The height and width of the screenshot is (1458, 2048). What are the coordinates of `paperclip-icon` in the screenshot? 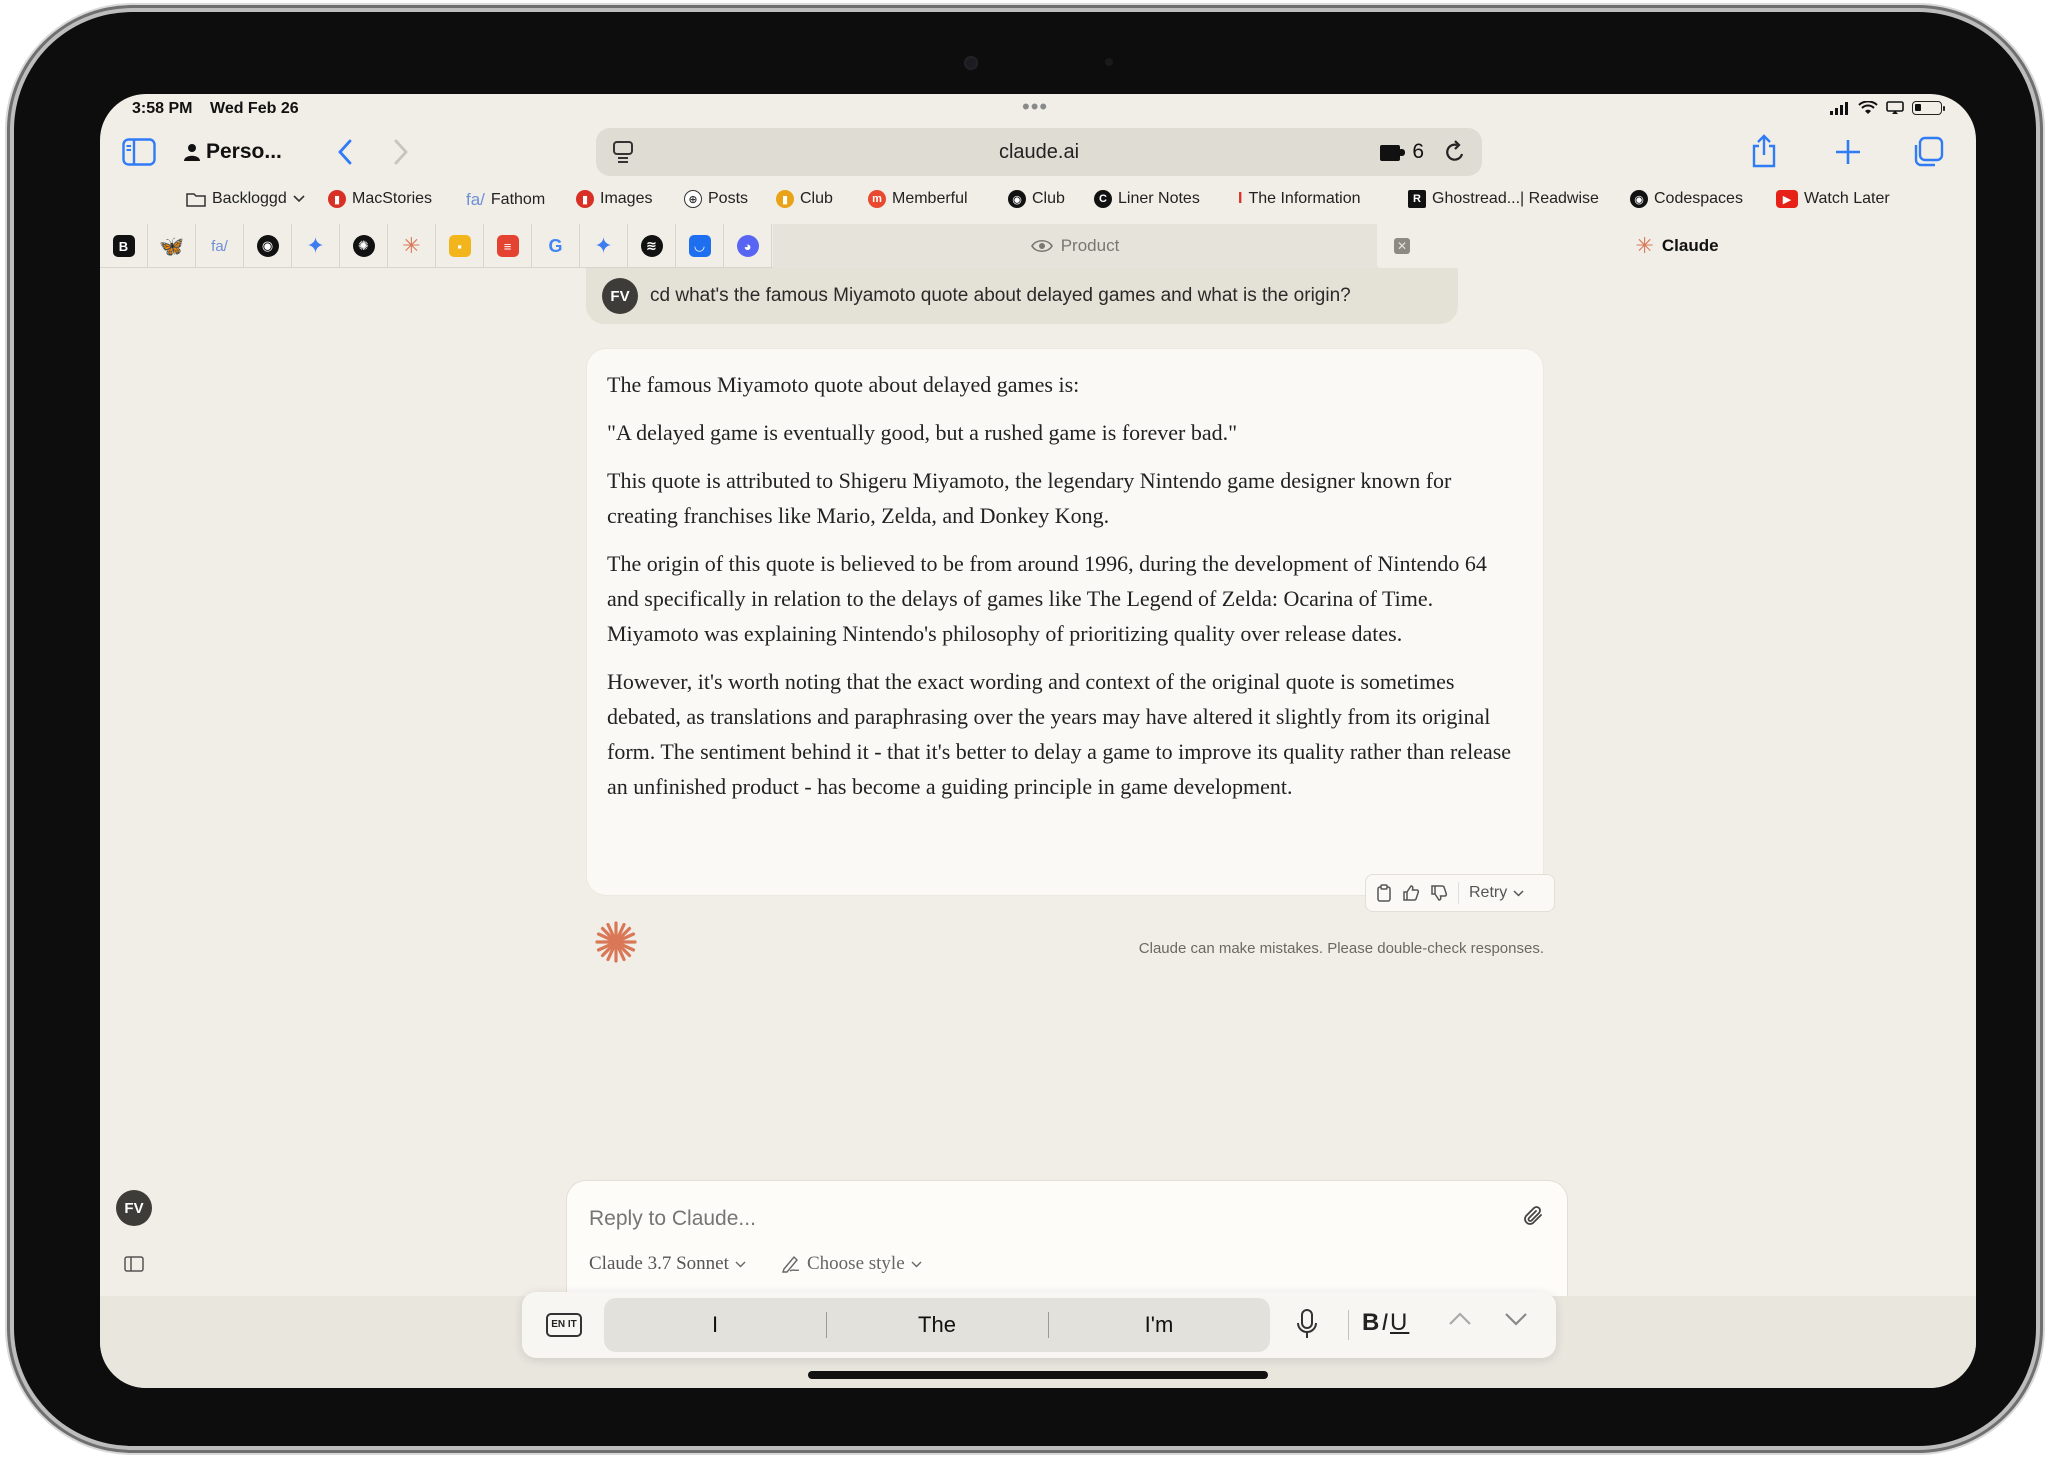 It's located at (1534, 1217).